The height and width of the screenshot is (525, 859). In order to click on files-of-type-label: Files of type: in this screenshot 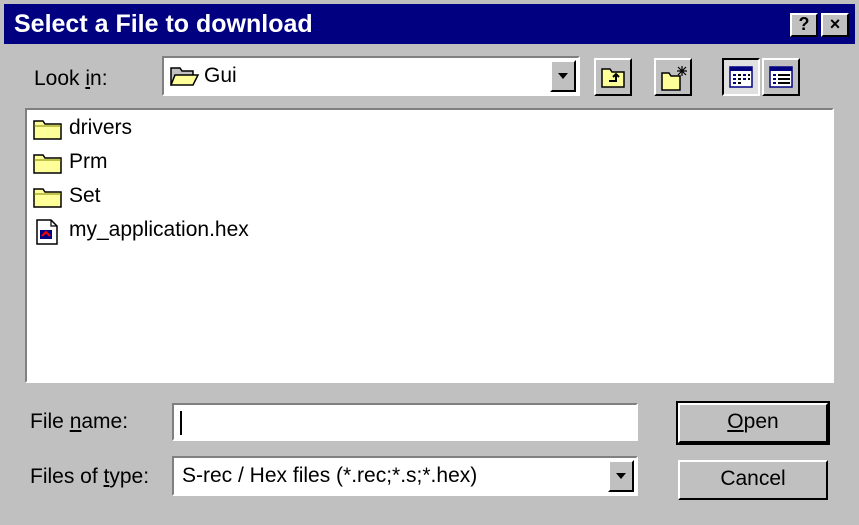, I will do `click(90, 476)`.